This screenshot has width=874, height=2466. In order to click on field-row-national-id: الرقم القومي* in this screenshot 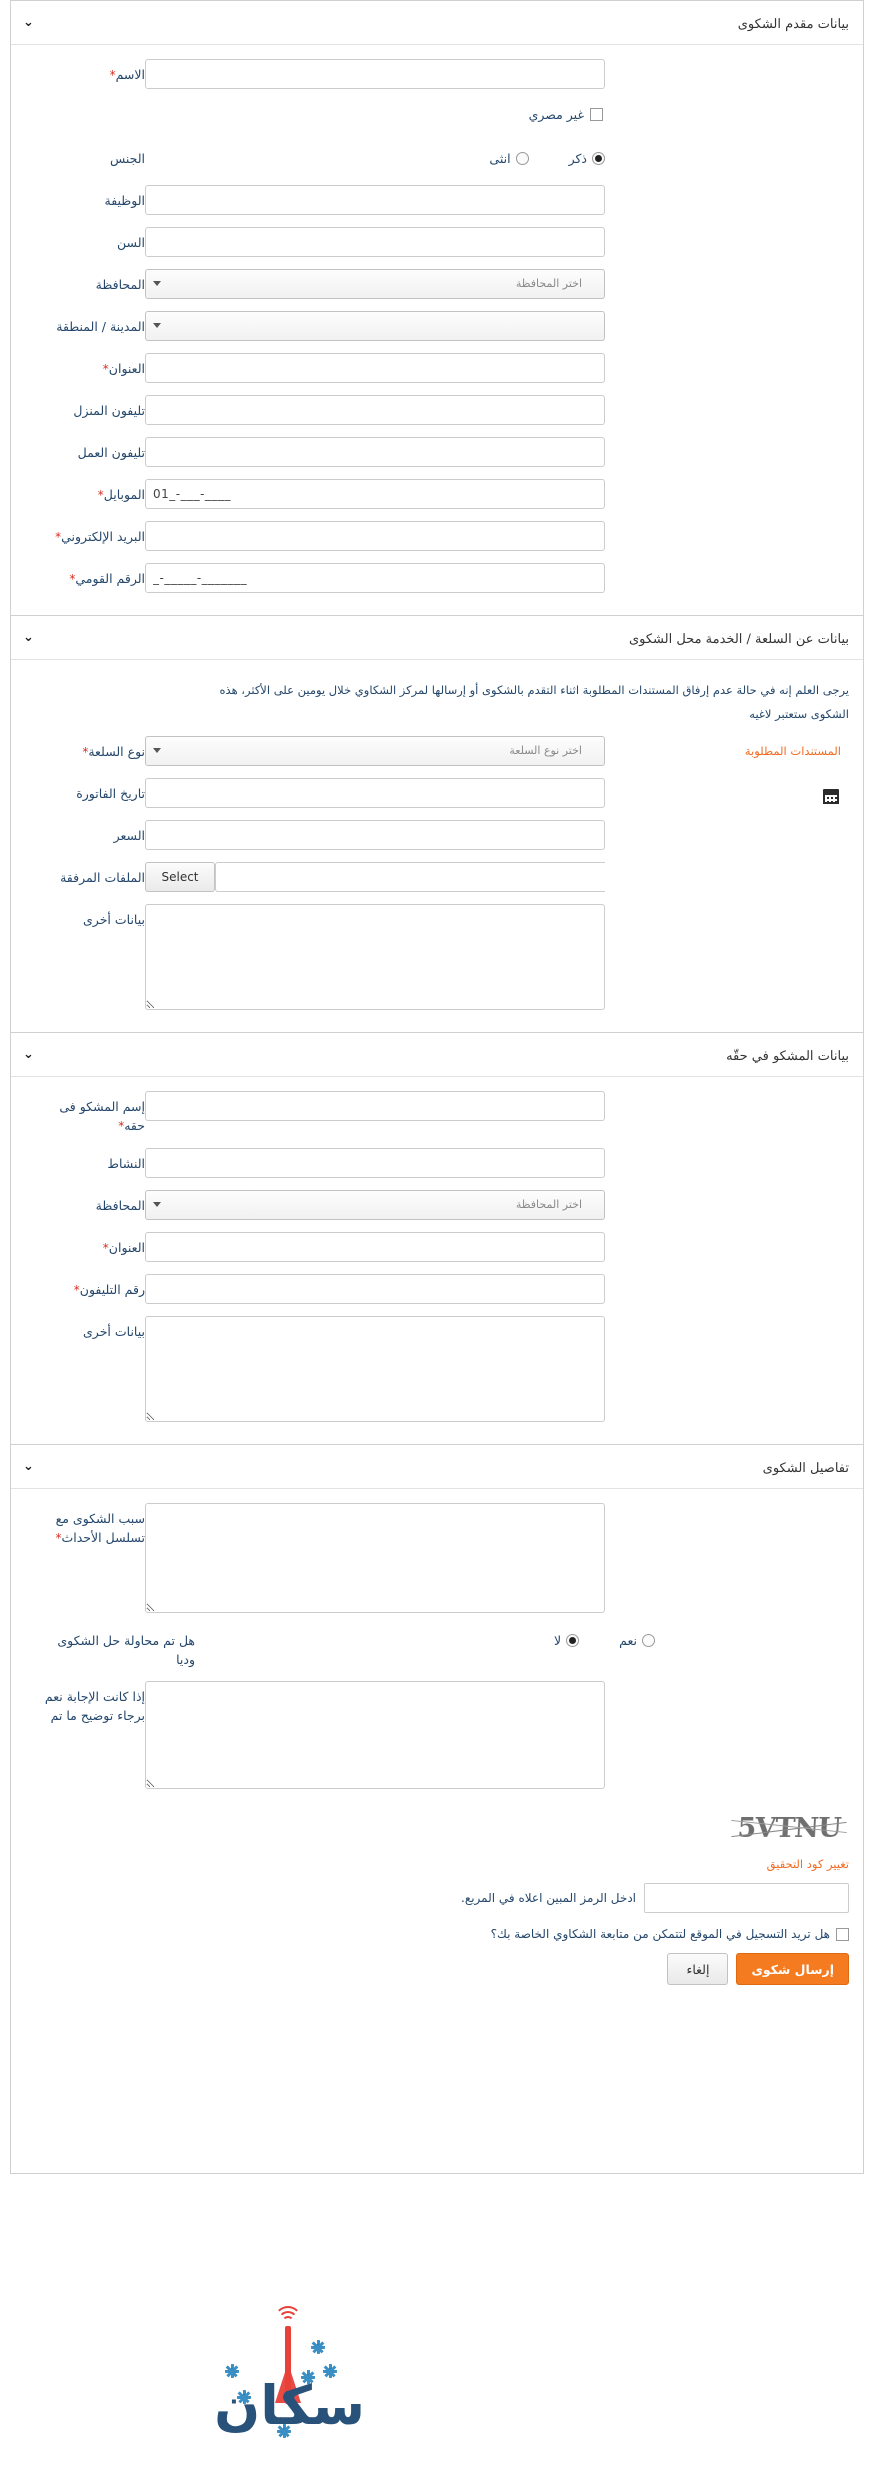, I will do `click(437, 578)`.